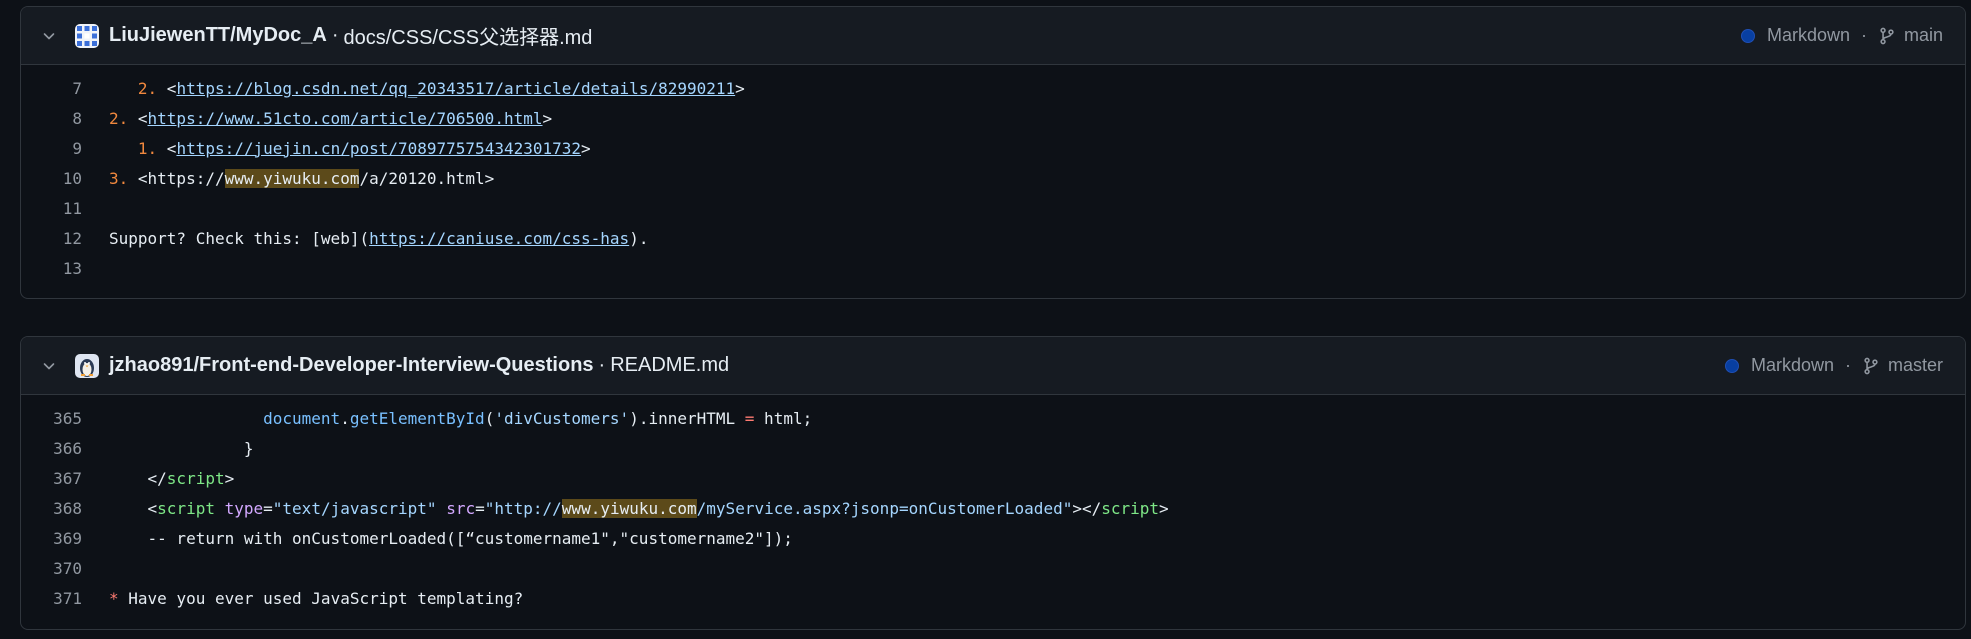  I want to click on code-token: ., so click(345, 418).